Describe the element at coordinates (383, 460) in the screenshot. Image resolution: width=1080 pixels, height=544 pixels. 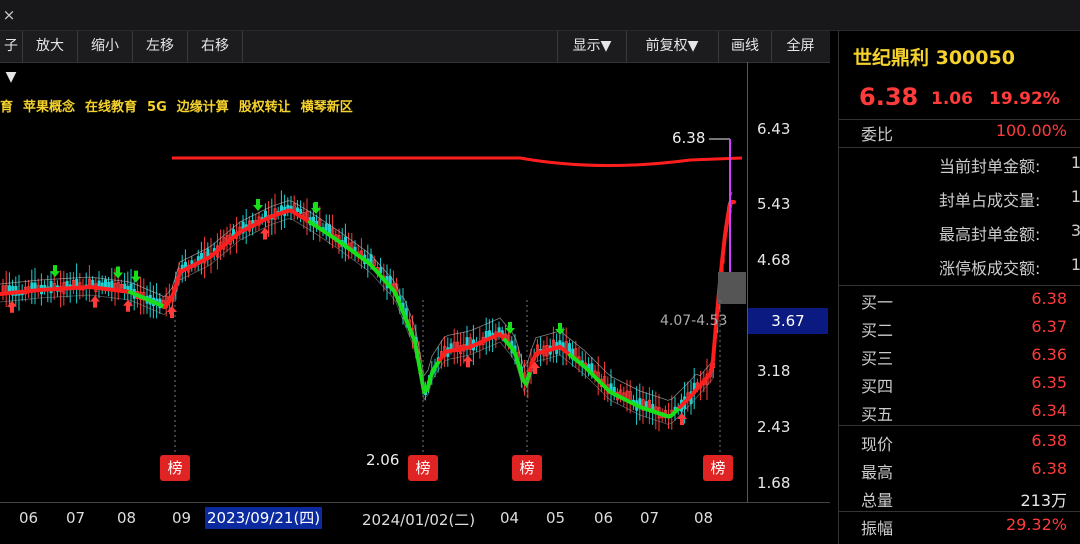
I see `min-price-label: 2.06` at that location.